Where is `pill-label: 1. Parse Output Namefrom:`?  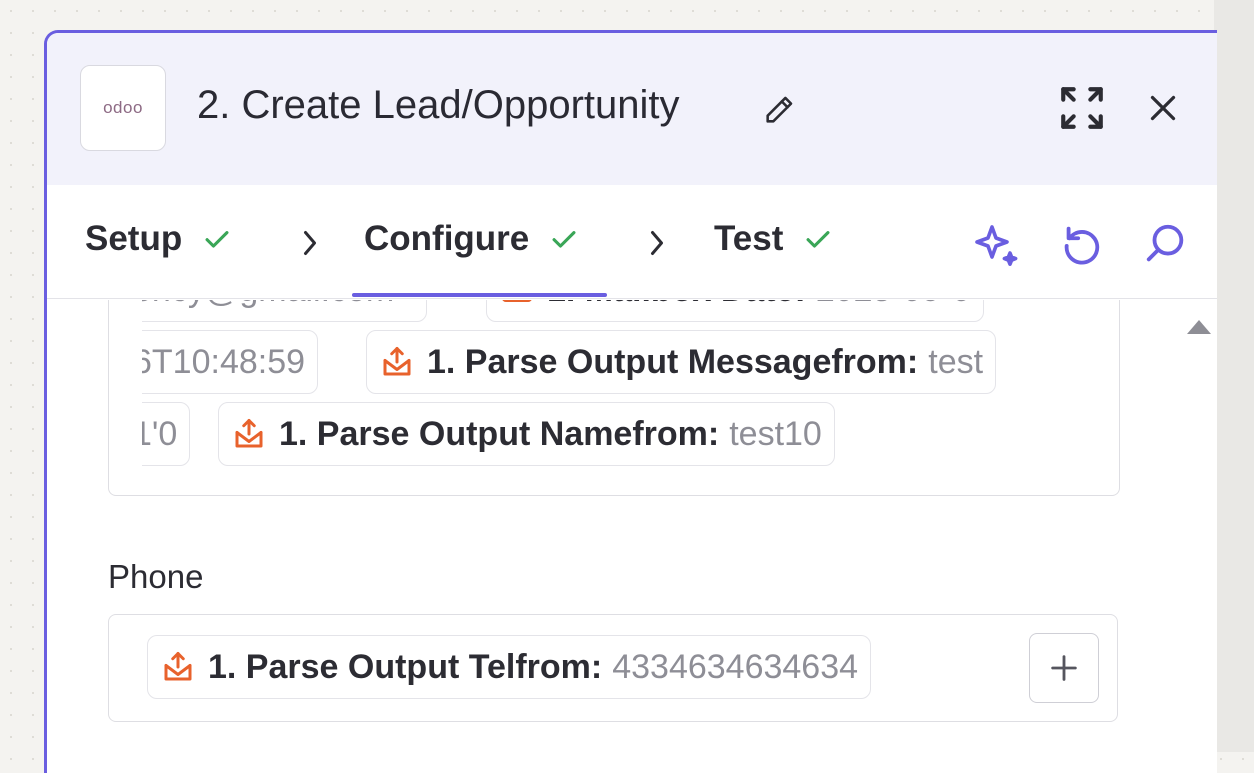 pill-label: 1. Parse Output Namefrom: is located at coordinates (499, 433).